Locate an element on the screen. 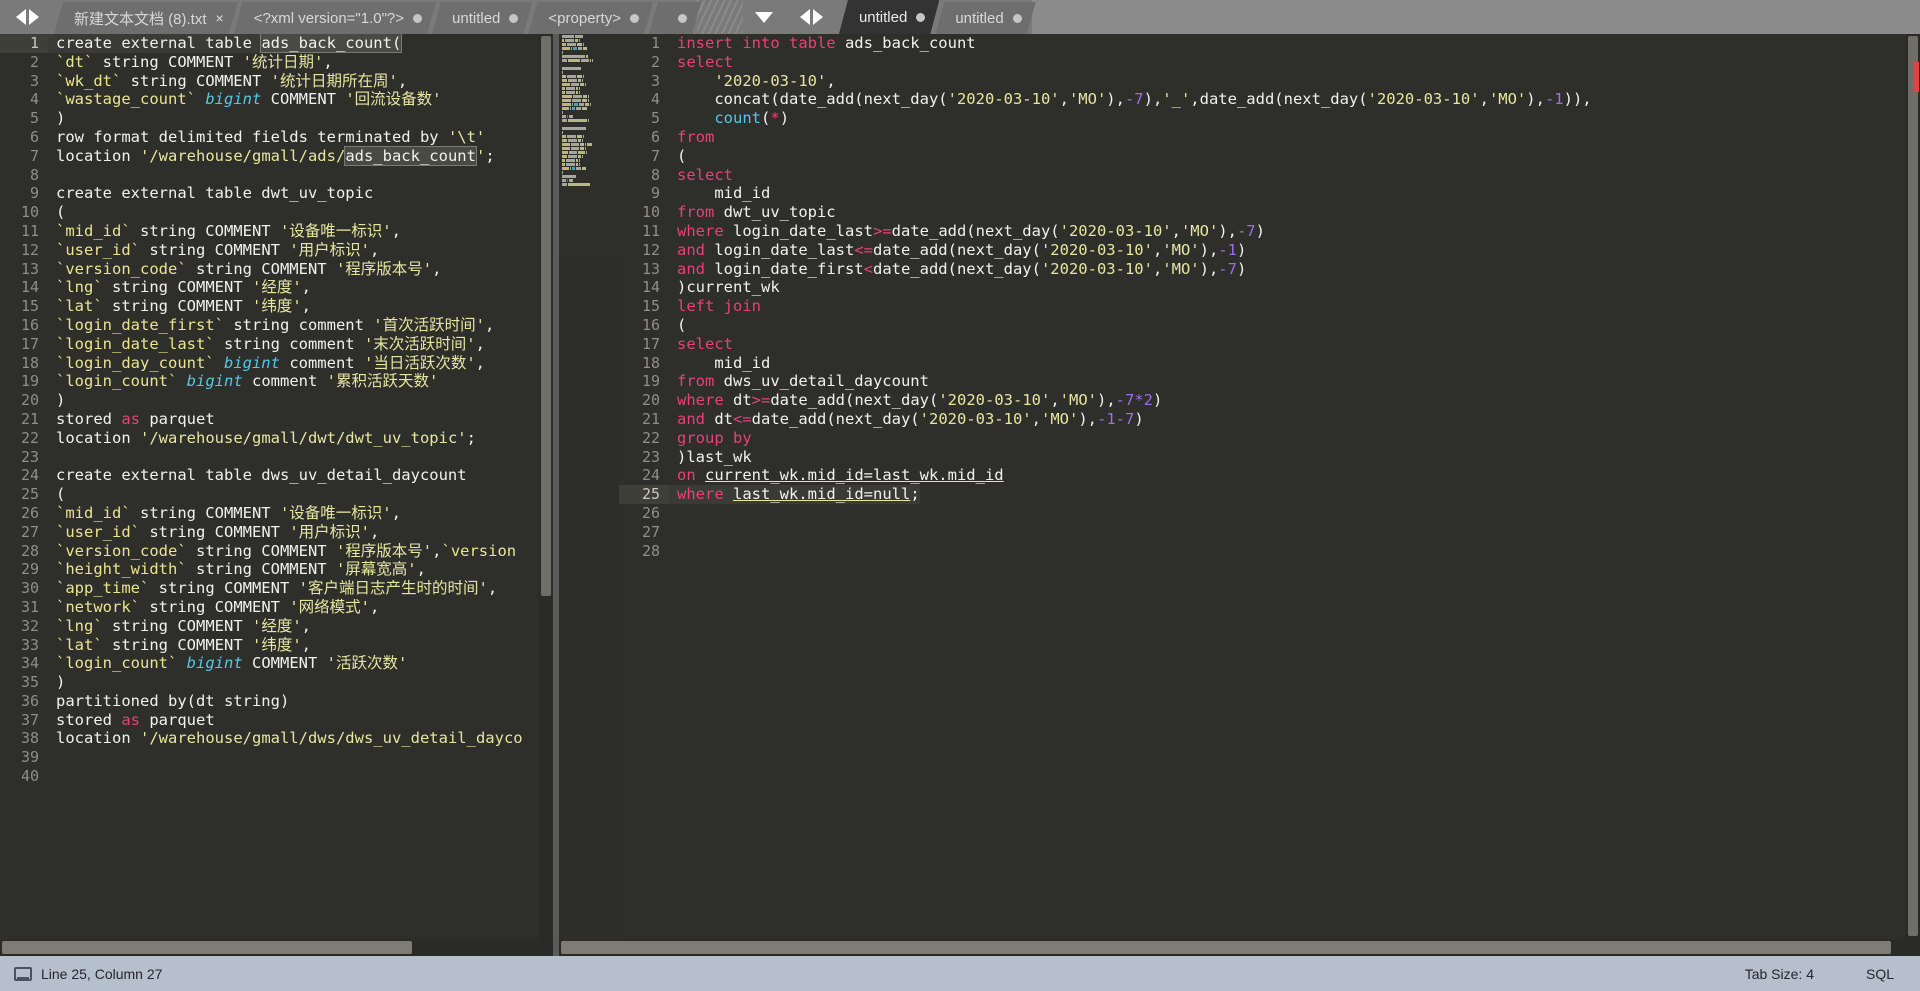  code-text: on current_wk.mid_id=last_wk.mid_id is located at coordinates (836, 475).